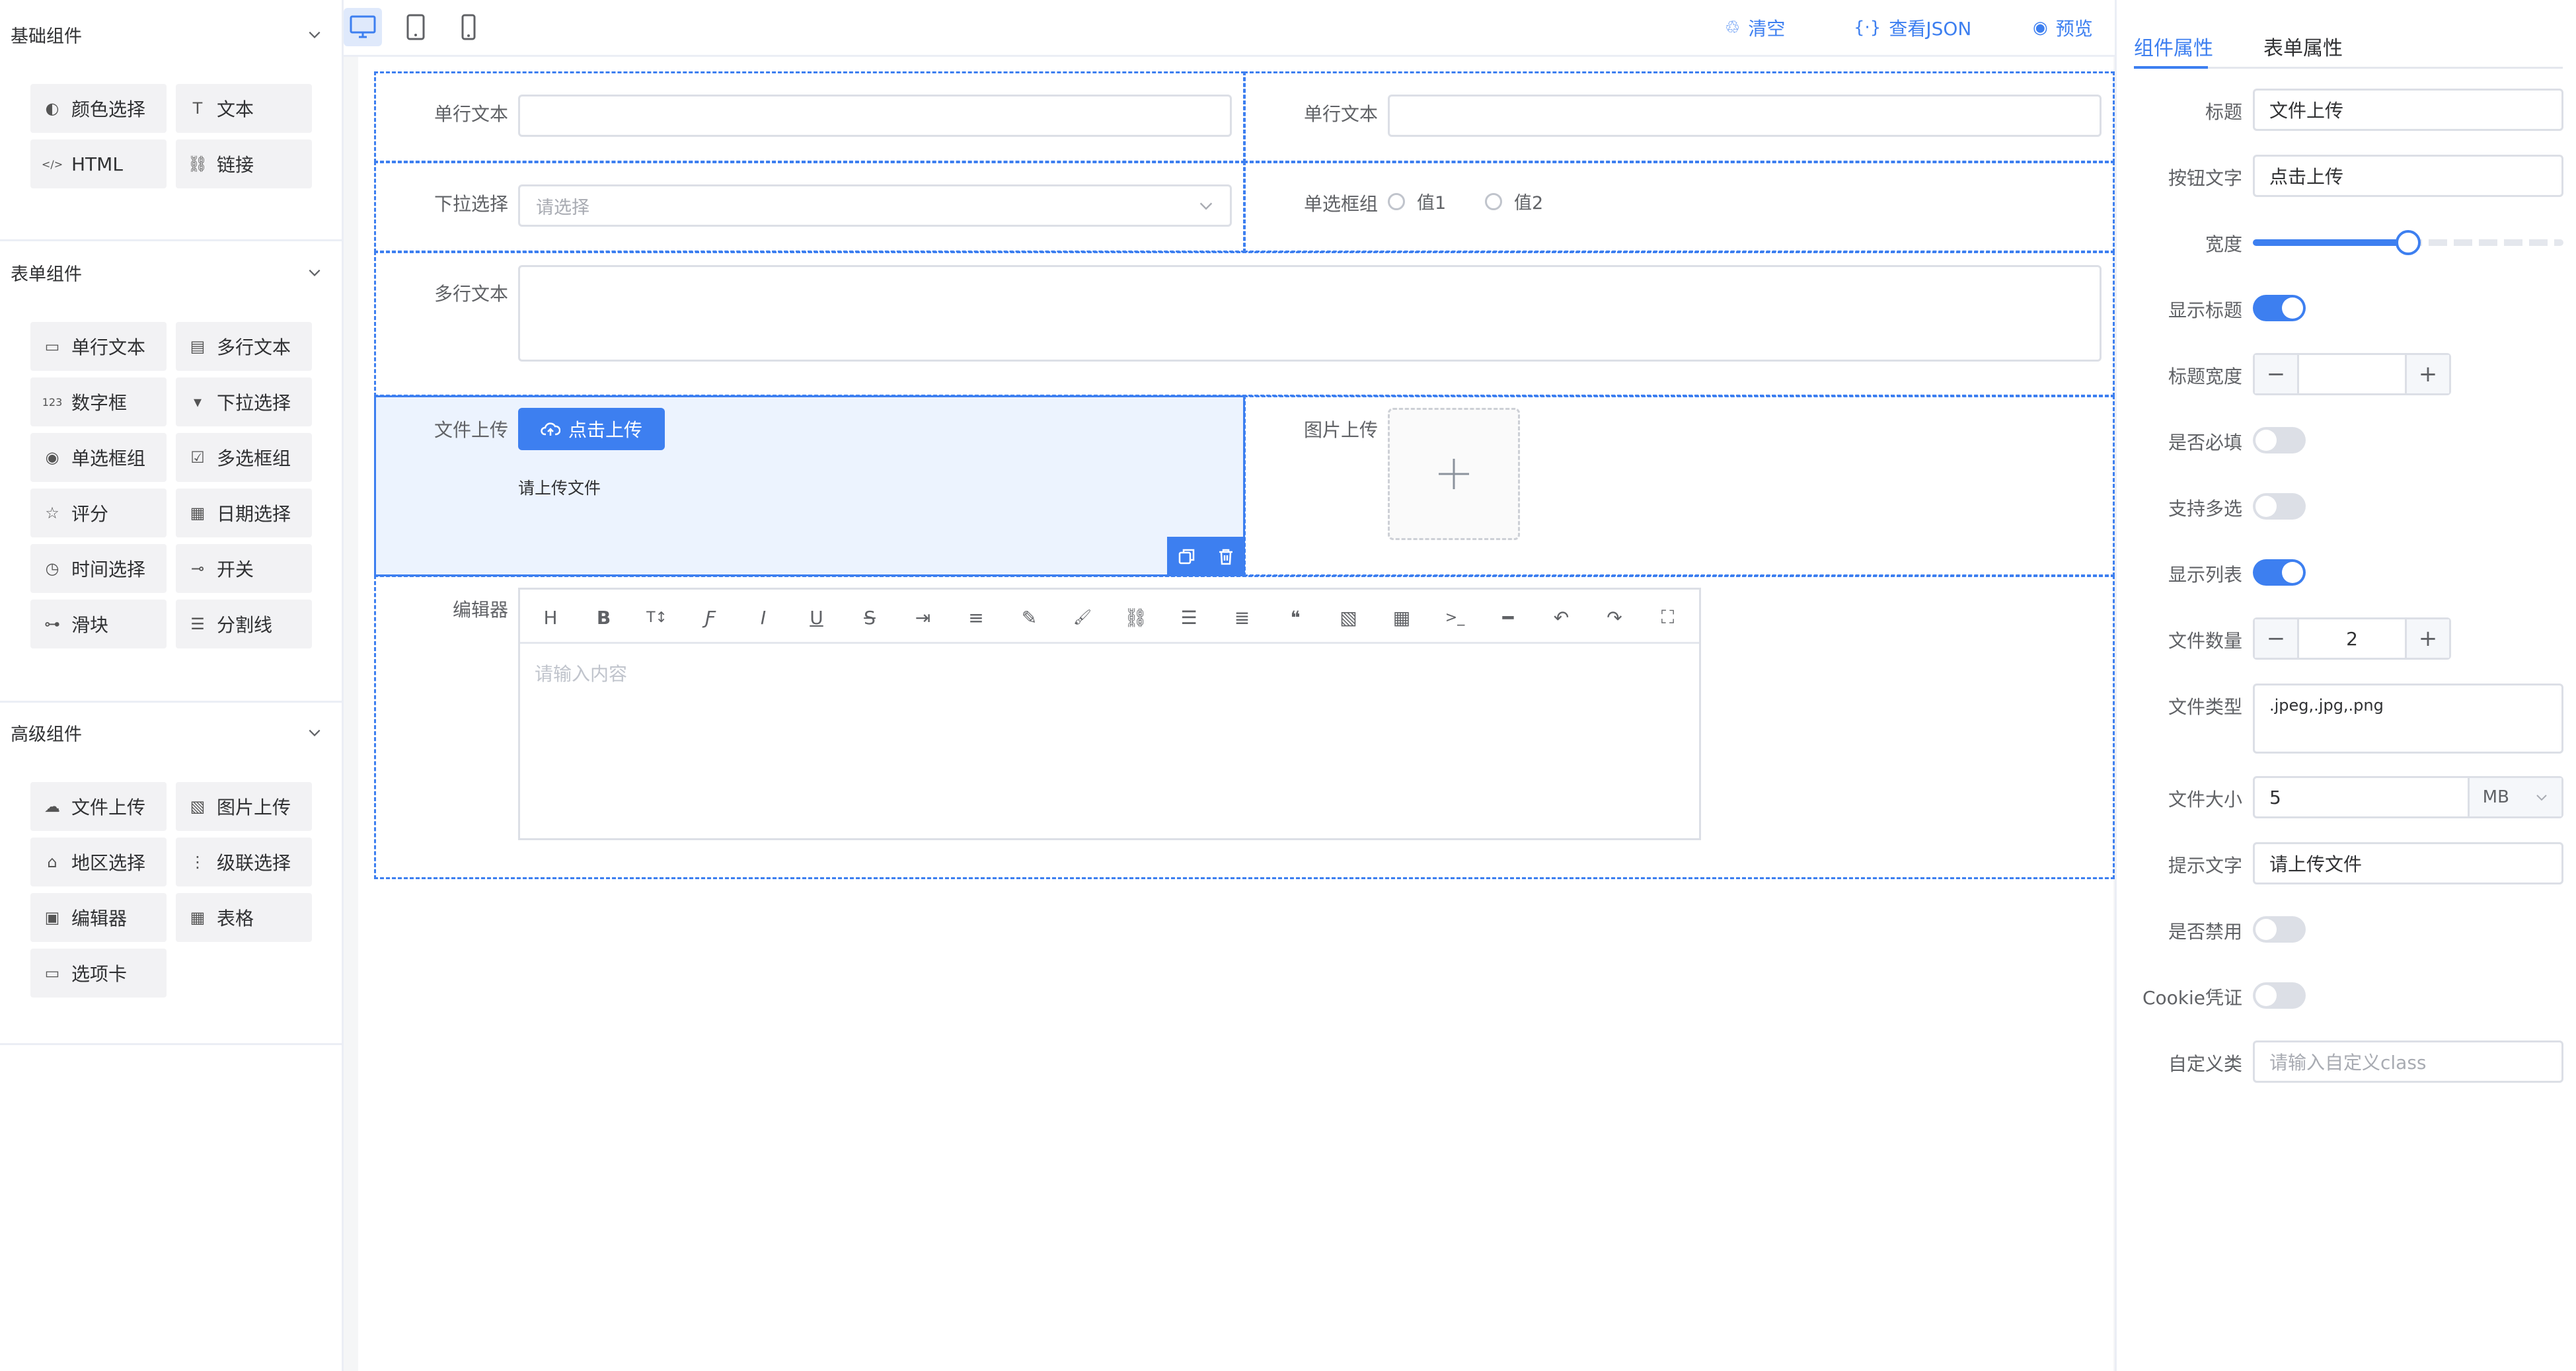 This screenshot has height=1371, width=2576. Describe the element at coordinates (1243, 617) in the screenshot. I see `align-icon: ≣` at that location.